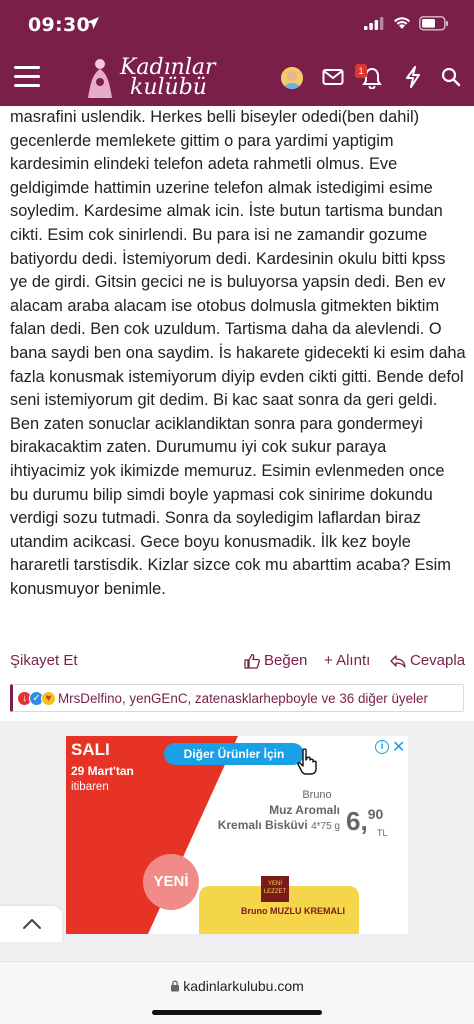 Image resolution: width=474 pixels, height=1024 pixels. I want to click on url-text: kadinlarkulubu.com, so click(243, 986).